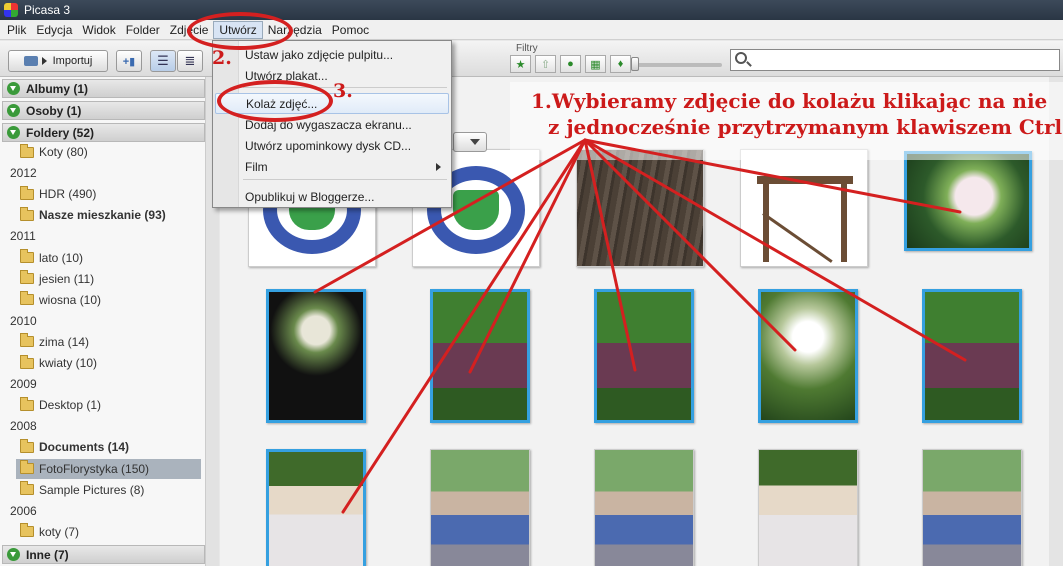  What do you see at coordinates (350, 30) in the screenshot?
I see `menu-pomoc: Pomoc` at bounding box center [350, 30].